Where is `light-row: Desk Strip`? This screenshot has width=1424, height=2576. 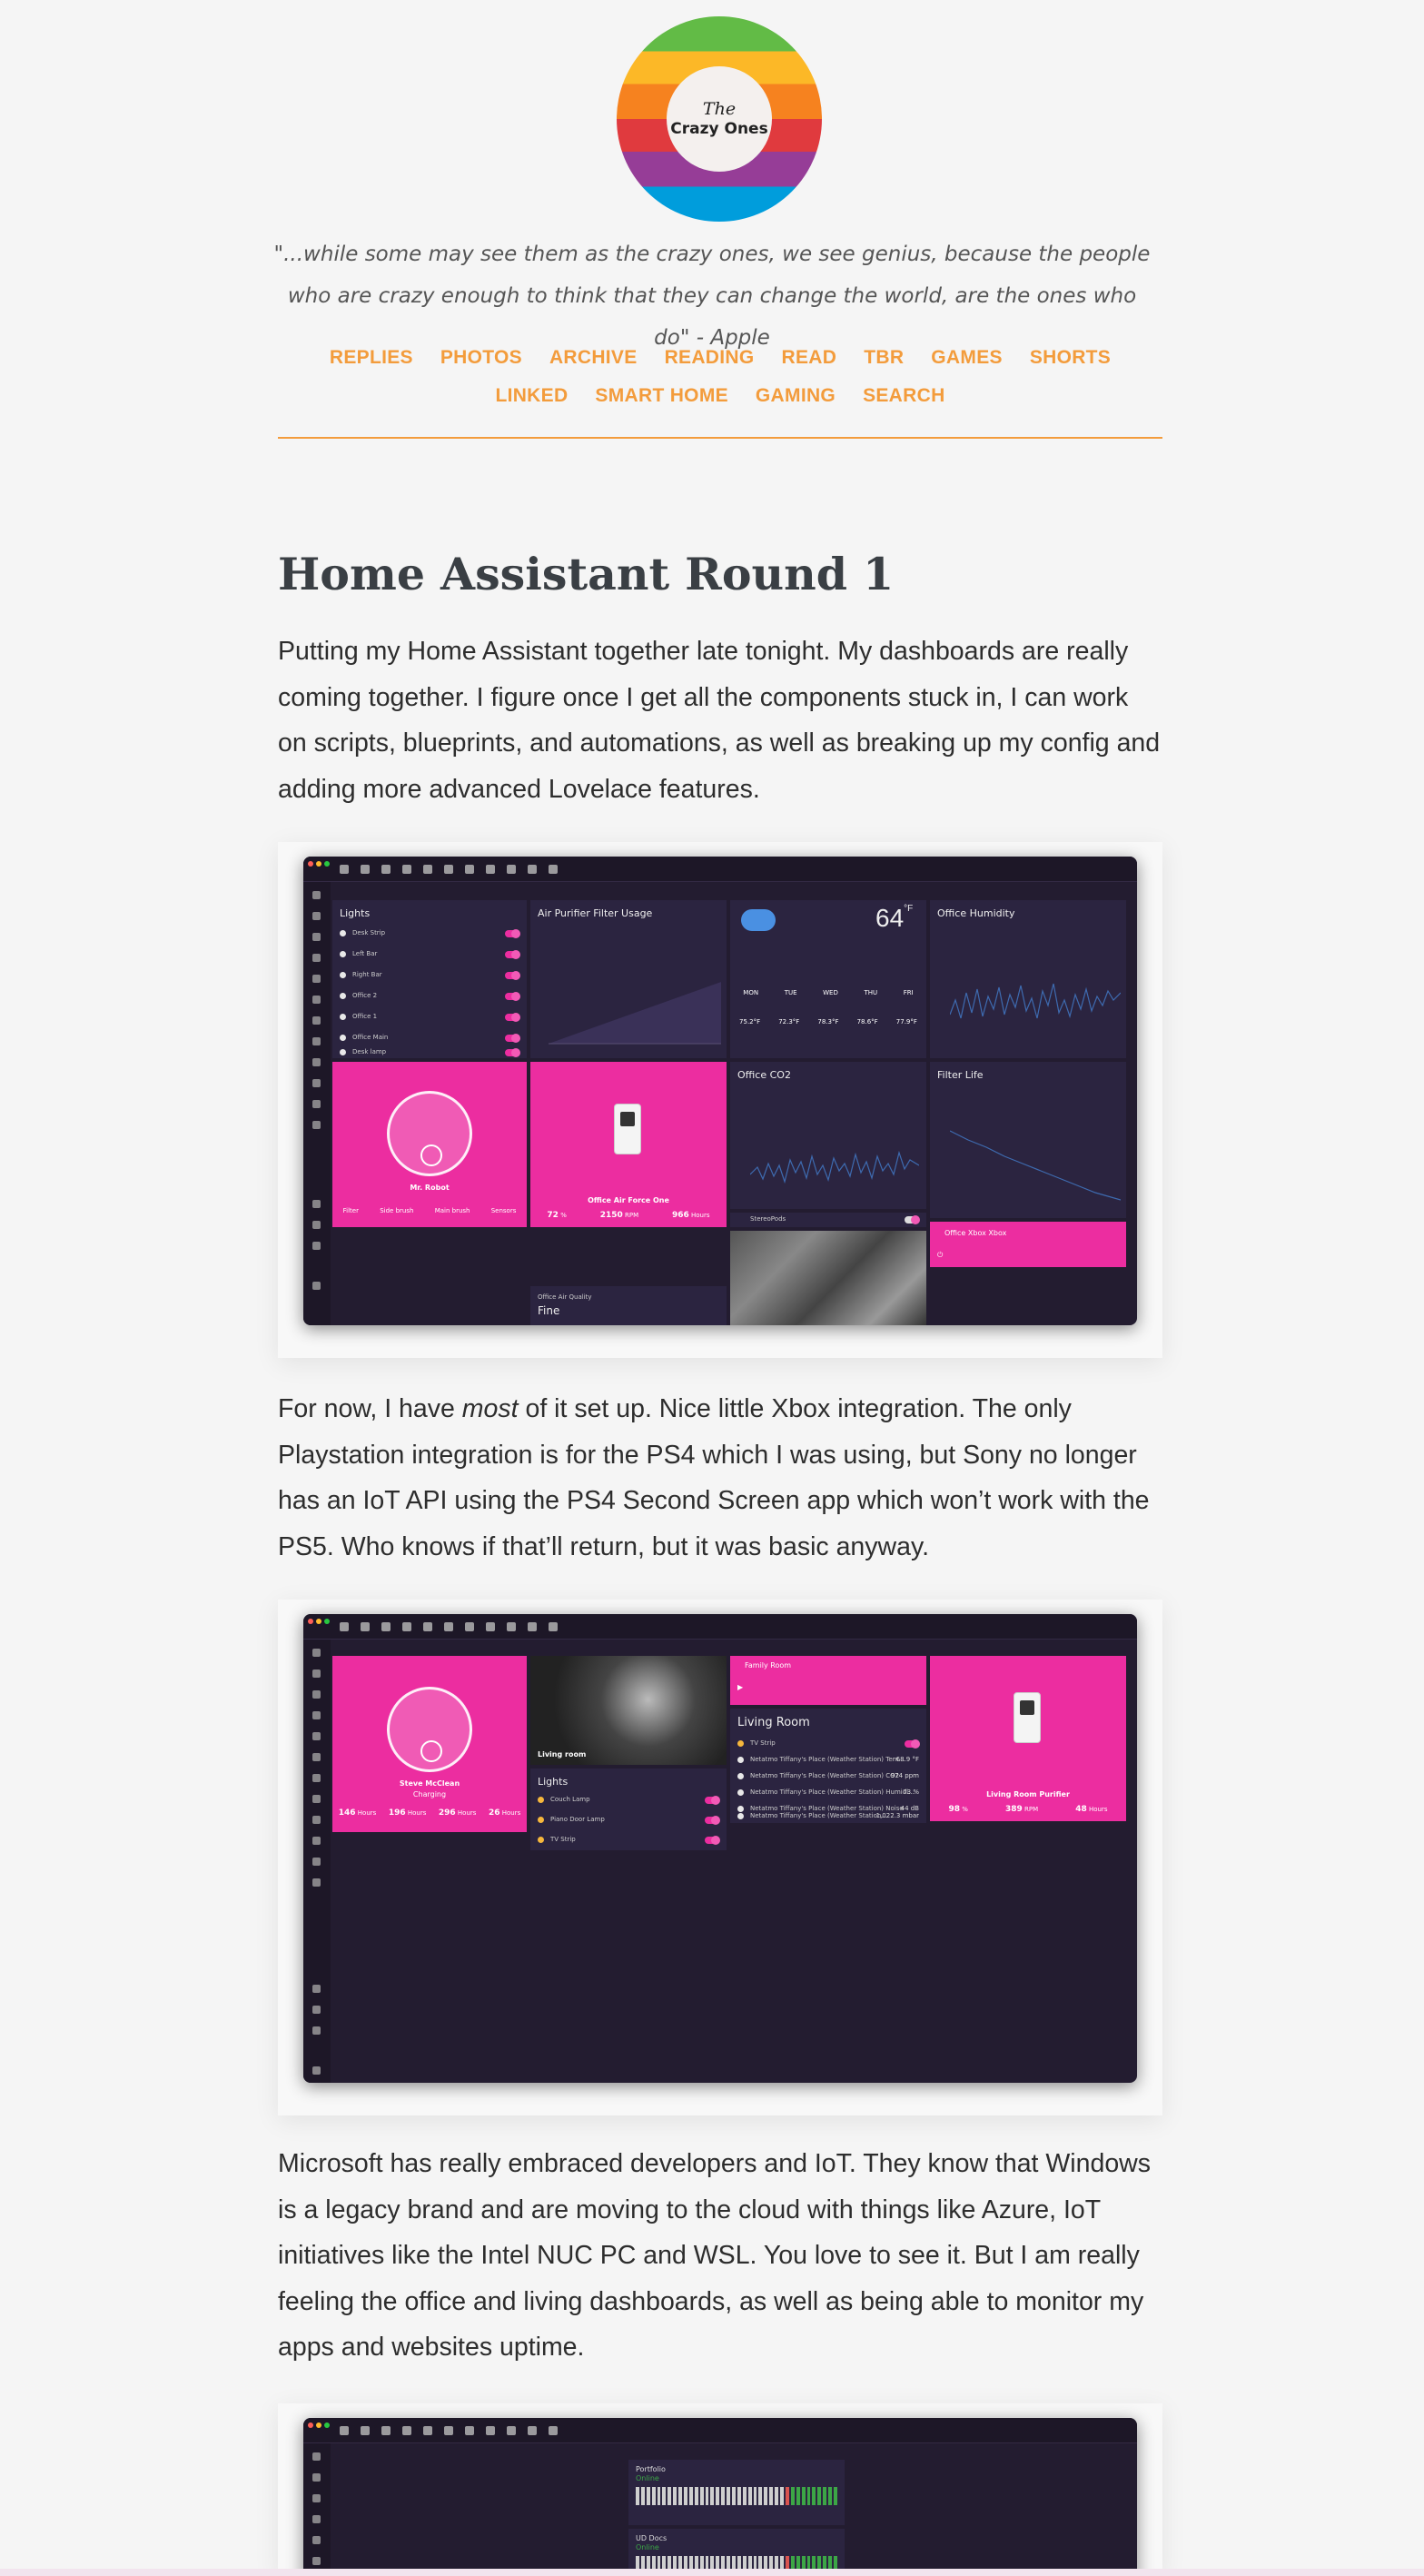
light-row: Desk Strip is located at coordinates (430, 933).